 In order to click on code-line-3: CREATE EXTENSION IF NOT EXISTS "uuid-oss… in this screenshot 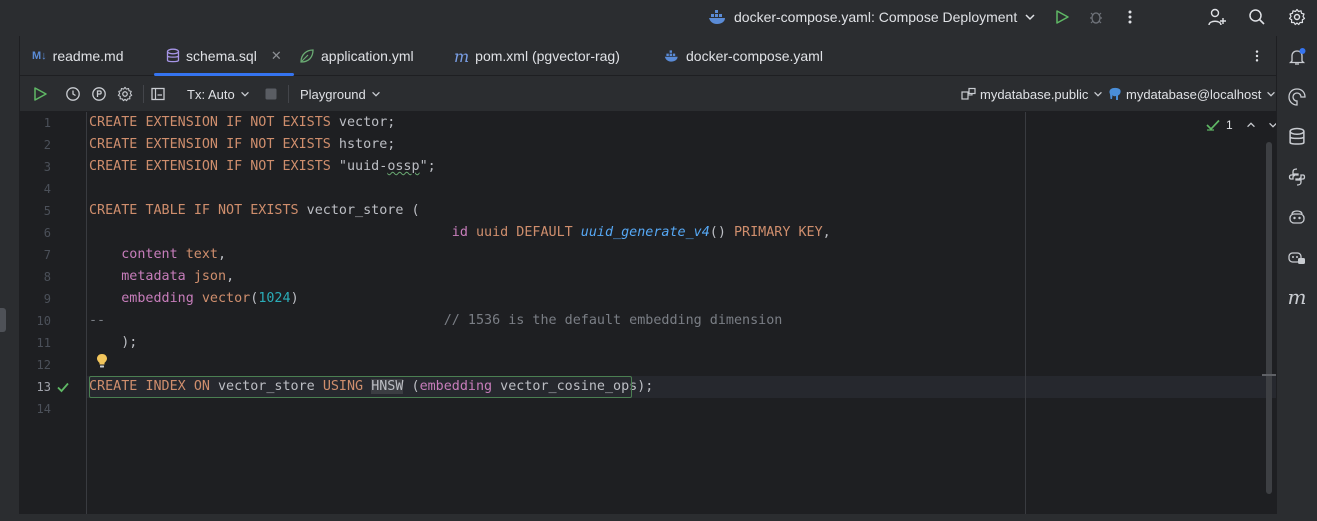, I will do `click(262, 166)`.